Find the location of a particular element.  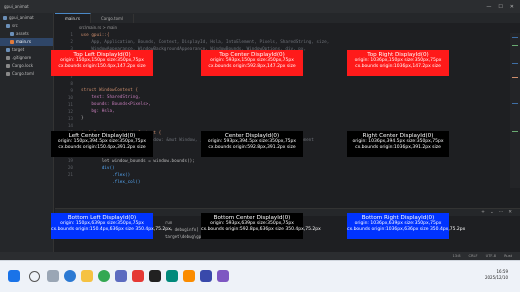

line-number: 13 is located at coordinates (70, 119).